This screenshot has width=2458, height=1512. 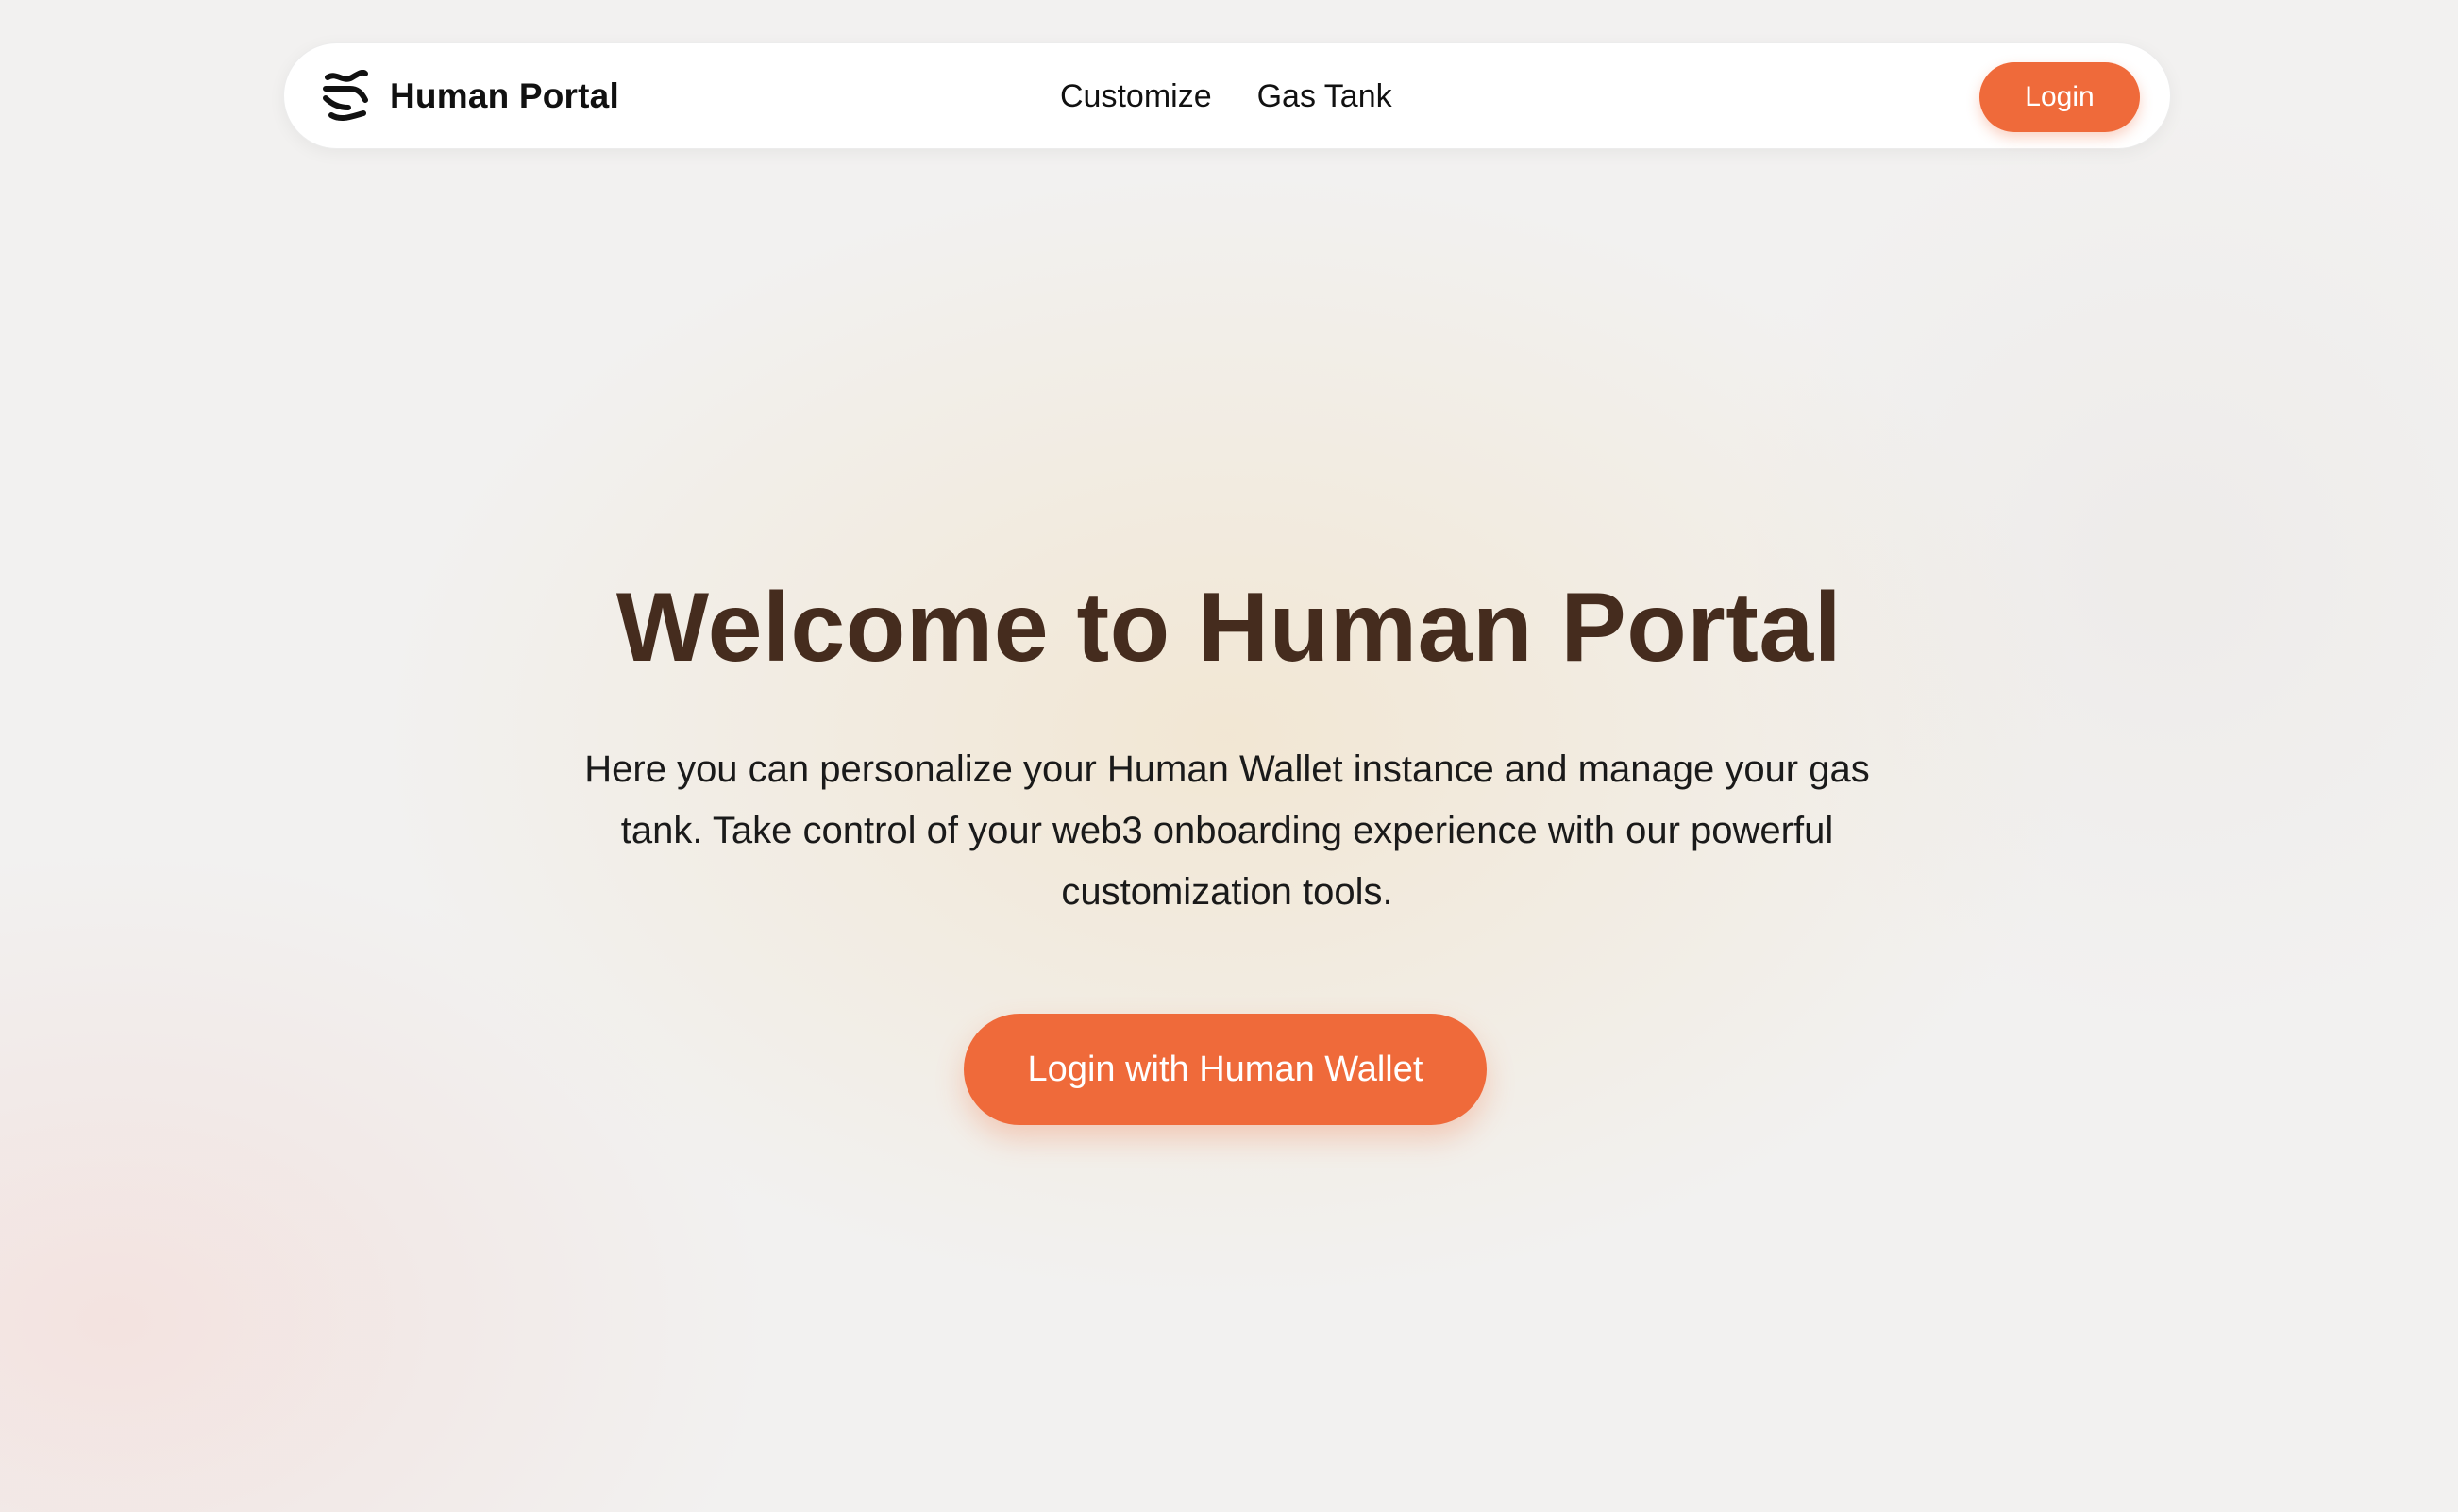 I want to click on hero-title: Welcome to Human Portal, so click(x=1229, y=627).